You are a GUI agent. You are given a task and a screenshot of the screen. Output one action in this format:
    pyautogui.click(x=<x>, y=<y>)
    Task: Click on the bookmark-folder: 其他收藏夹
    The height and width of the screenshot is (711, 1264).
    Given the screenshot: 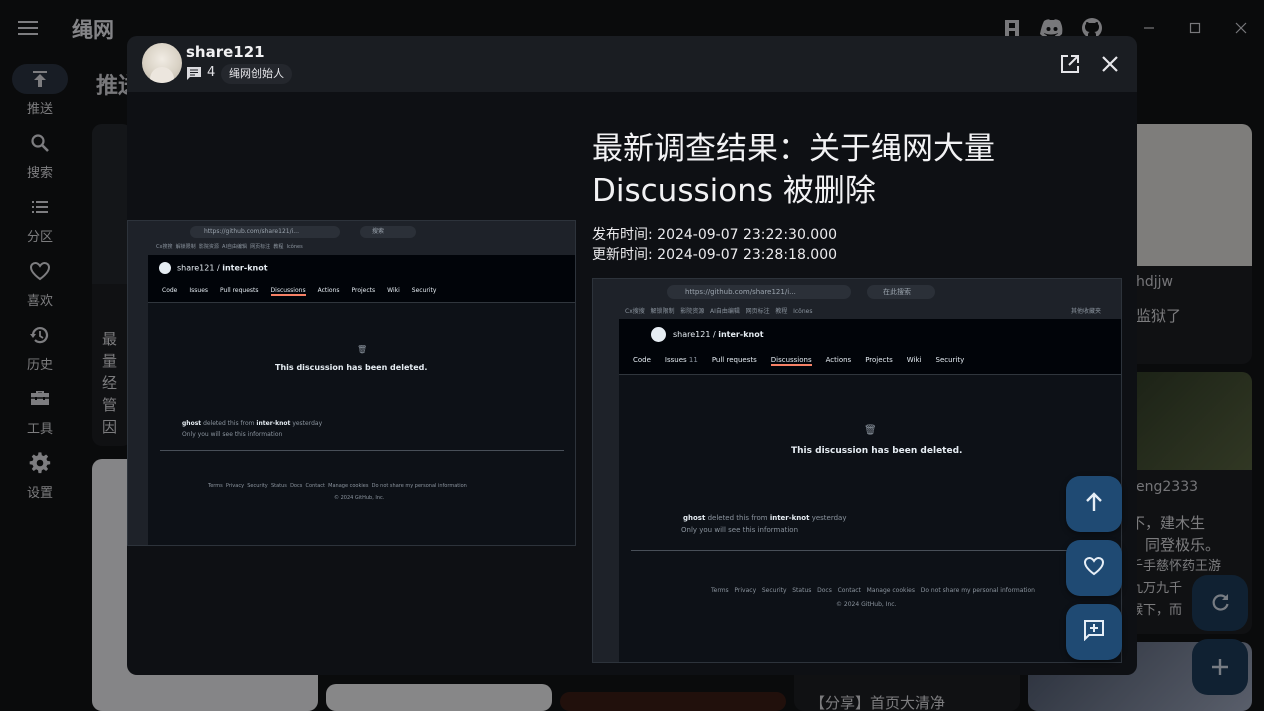 What is the action you would take?
    pyautogui.click(x=1086, y=311)
    